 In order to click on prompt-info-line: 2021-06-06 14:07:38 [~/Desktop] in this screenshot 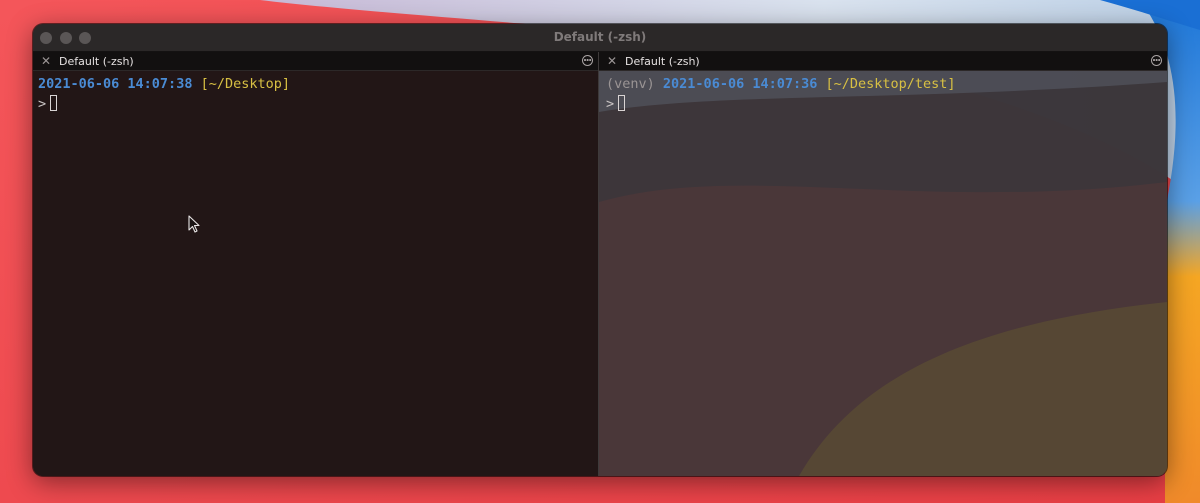, I will do `click(164, 84)`.